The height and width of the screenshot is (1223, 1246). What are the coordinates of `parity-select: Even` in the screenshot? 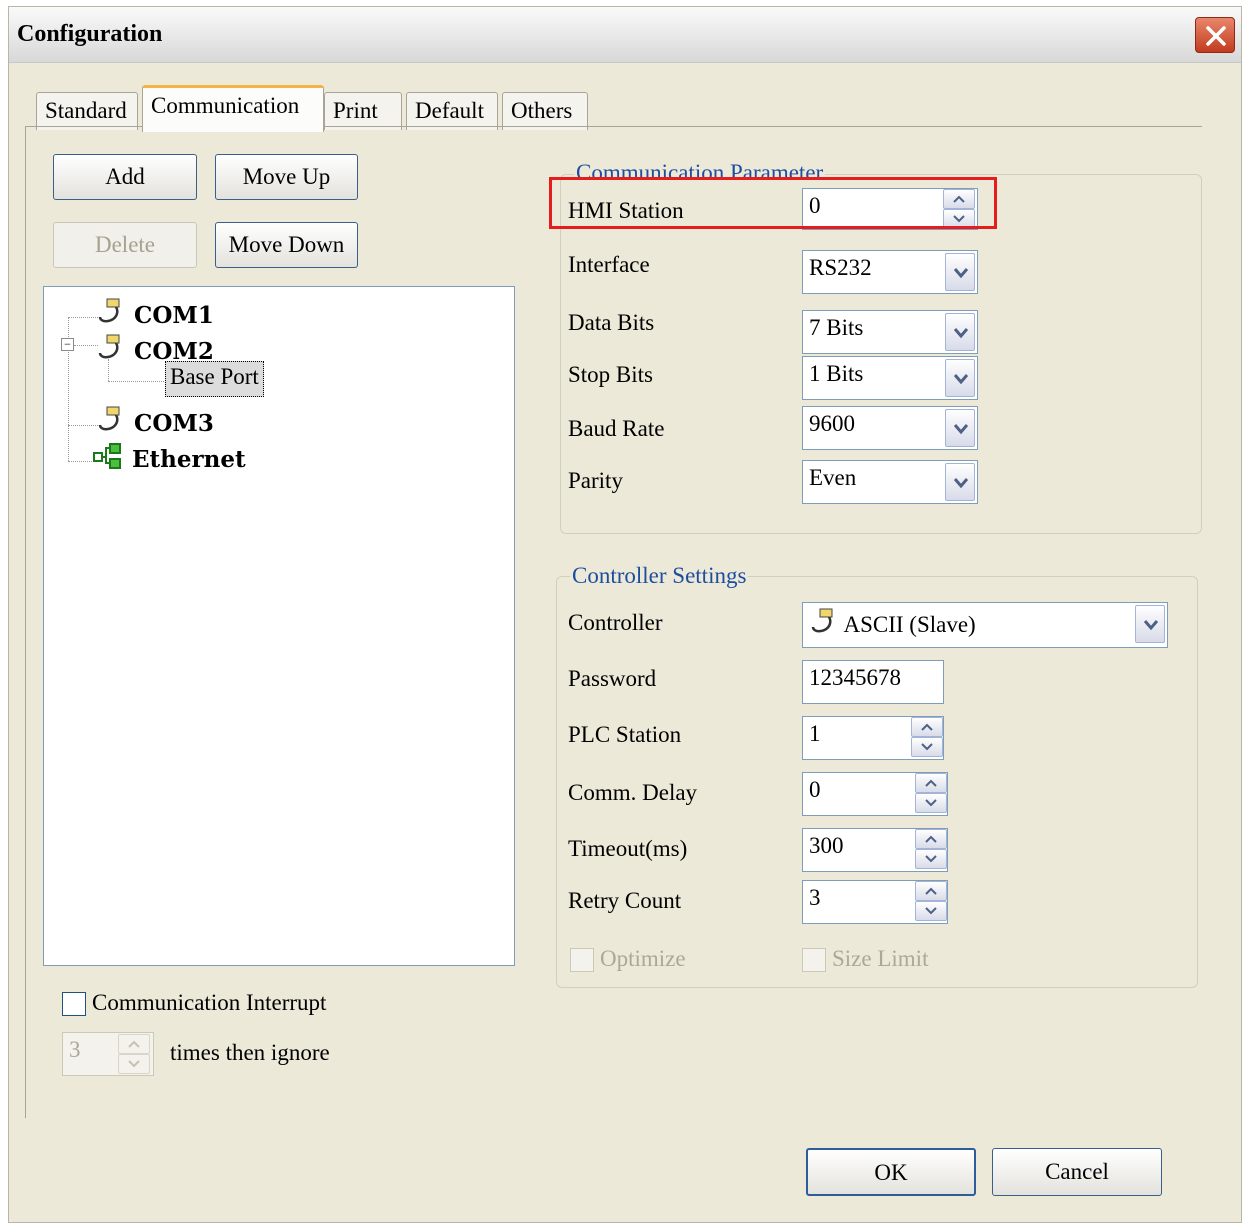 It's located at (890, 482).